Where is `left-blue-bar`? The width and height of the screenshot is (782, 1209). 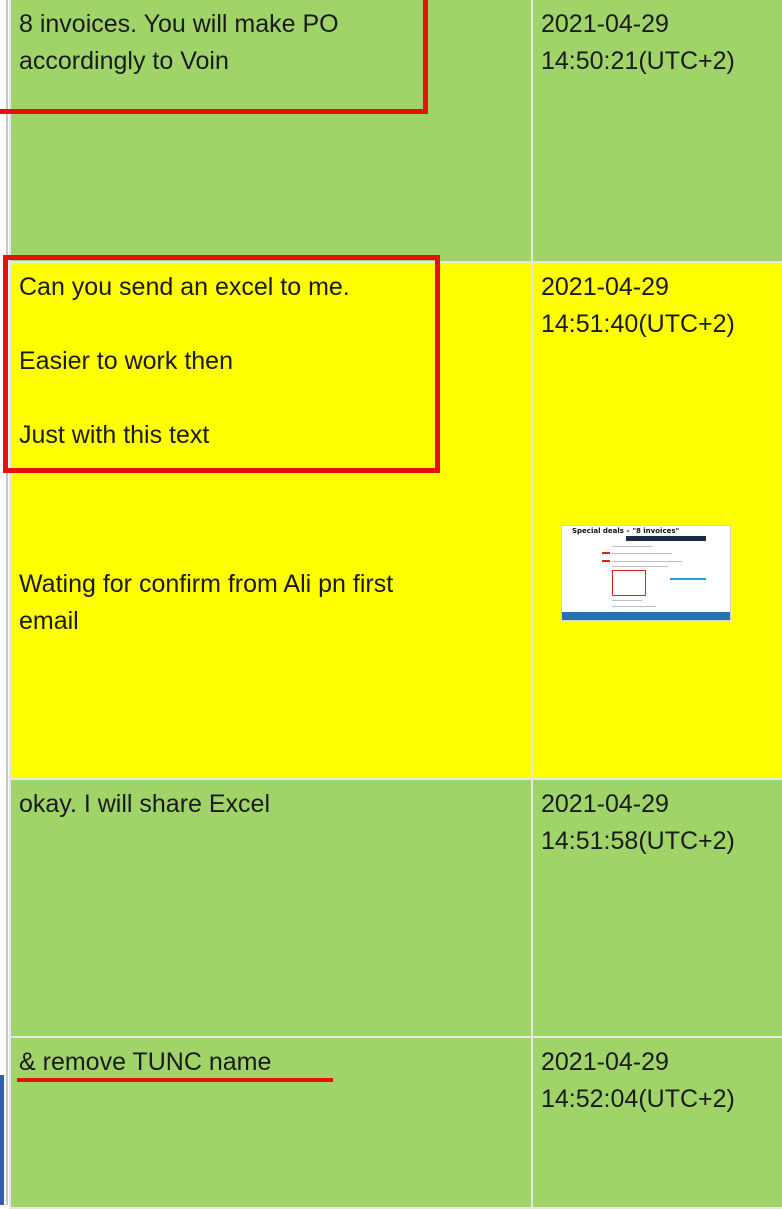 left-blue-bar is located at coordinates (2, 1140).